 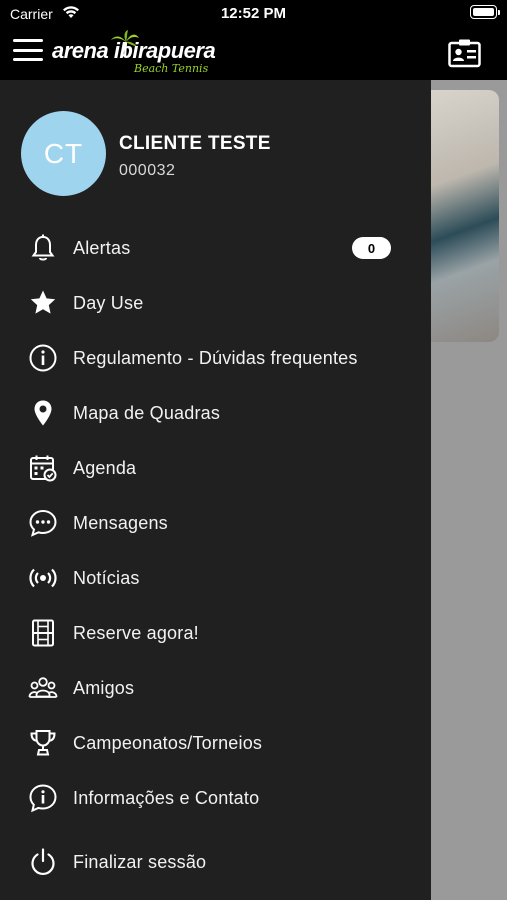 I want to click on menu-item-amigos: Amigos, so click(x=215, y=688).